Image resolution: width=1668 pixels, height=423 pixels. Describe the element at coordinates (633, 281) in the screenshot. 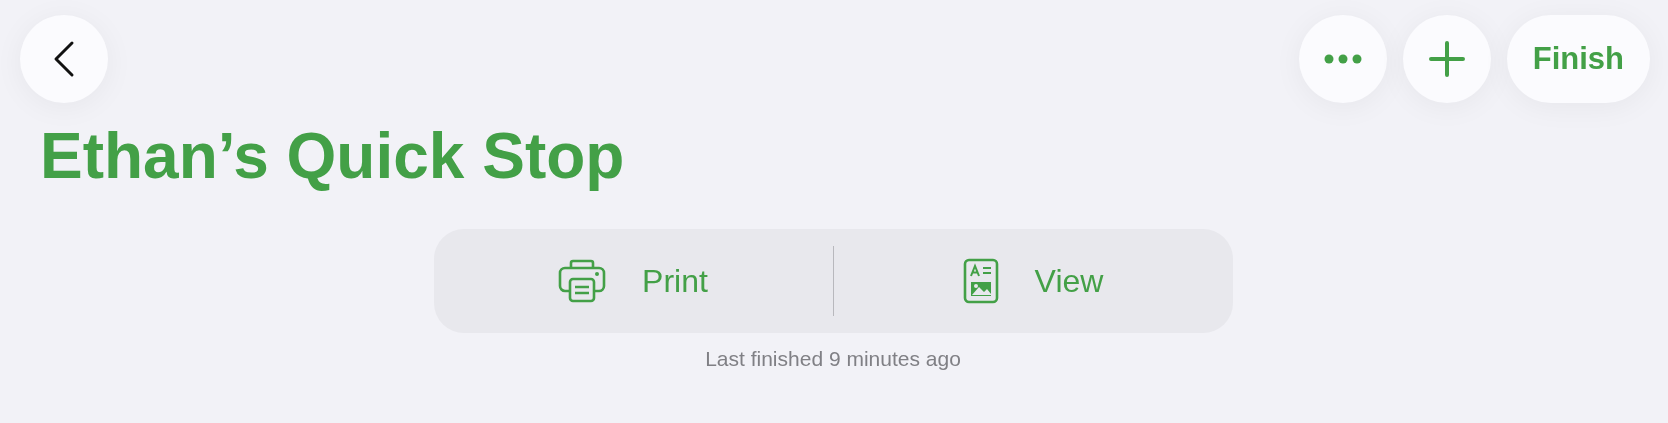

I see `print-button: Print` at that location.